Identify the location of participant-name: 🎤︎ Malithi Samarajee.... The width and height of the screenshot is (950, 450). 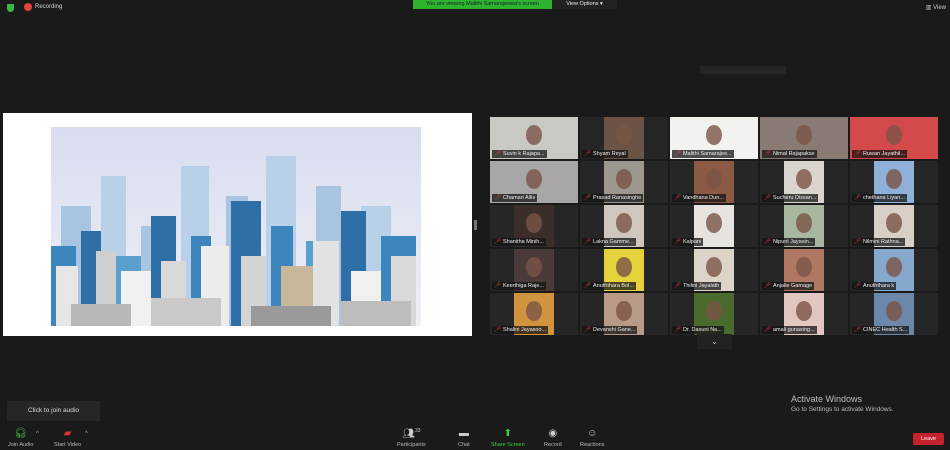
(703, 154).